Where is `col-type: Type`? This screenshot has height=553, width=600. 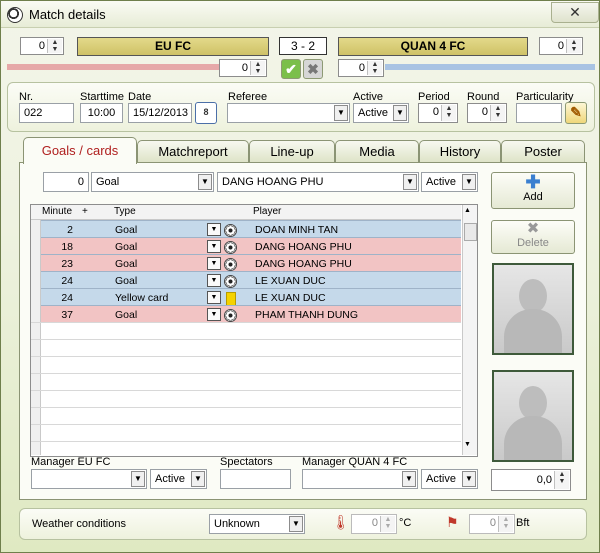
col-type: Type is located at coordinates (125, 211).